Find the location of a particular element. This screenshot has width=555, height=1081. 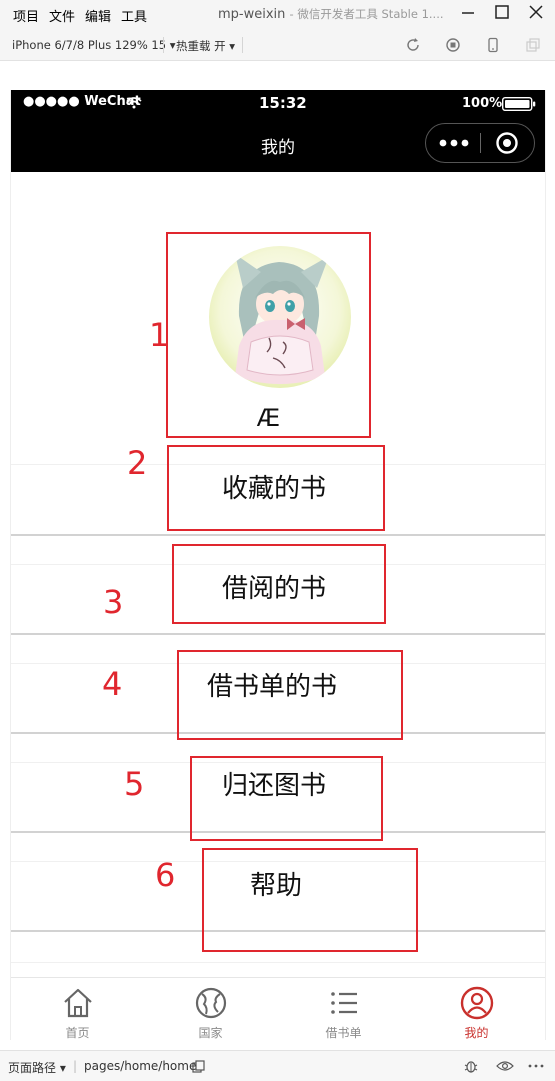

wifi-icon is located at coordinates (134, 103).